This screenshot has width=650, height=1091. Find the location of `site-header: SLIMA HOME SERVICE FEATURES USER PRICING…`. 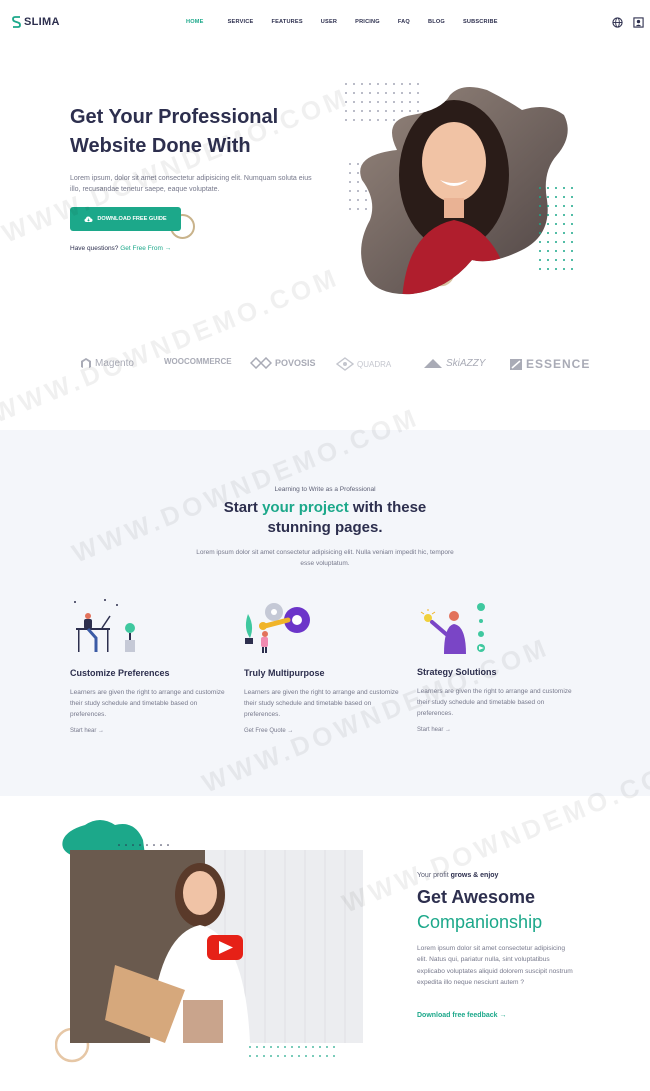

site-header: SLIMA HOME SERVICE FEATURES USER PRICING… is located at coordinates (325, 23).